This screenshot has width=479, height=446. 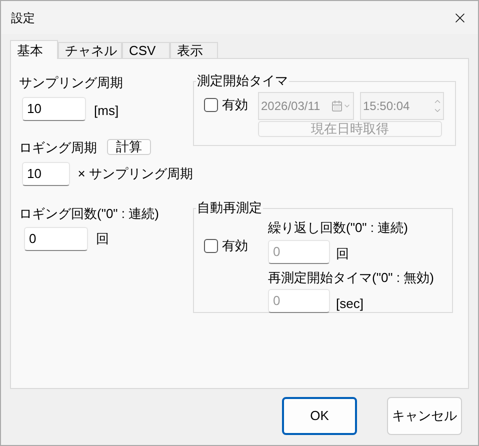 What do you see at coordinates (46, 174) in the screenshot?
I see `logging-period-field: 10` at bounding box center [46, 174].